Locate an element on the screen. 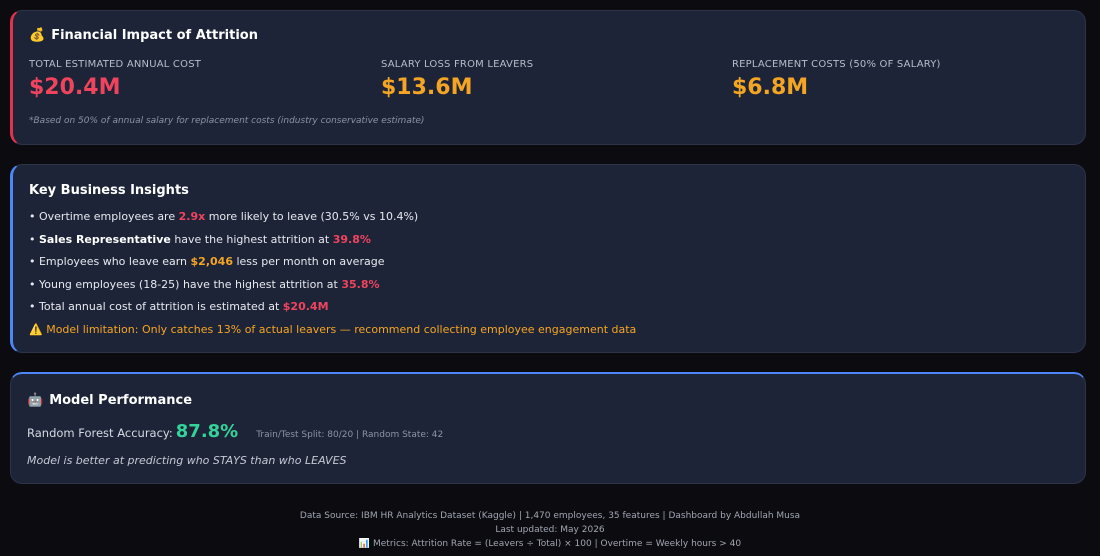  metric-value: $20.4M is located at coordinates (75, 87).